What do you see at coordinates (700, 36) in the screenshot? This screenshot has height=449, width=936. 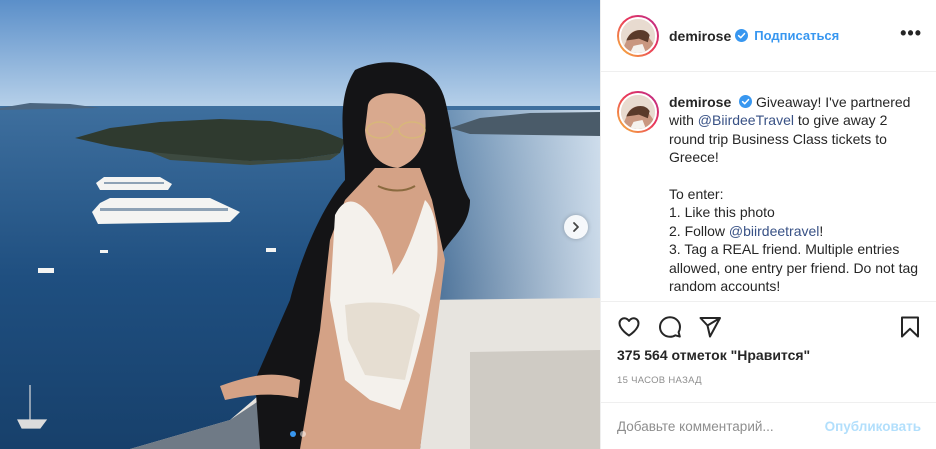 I see `username: demirose` at bounding box center [700, 36].